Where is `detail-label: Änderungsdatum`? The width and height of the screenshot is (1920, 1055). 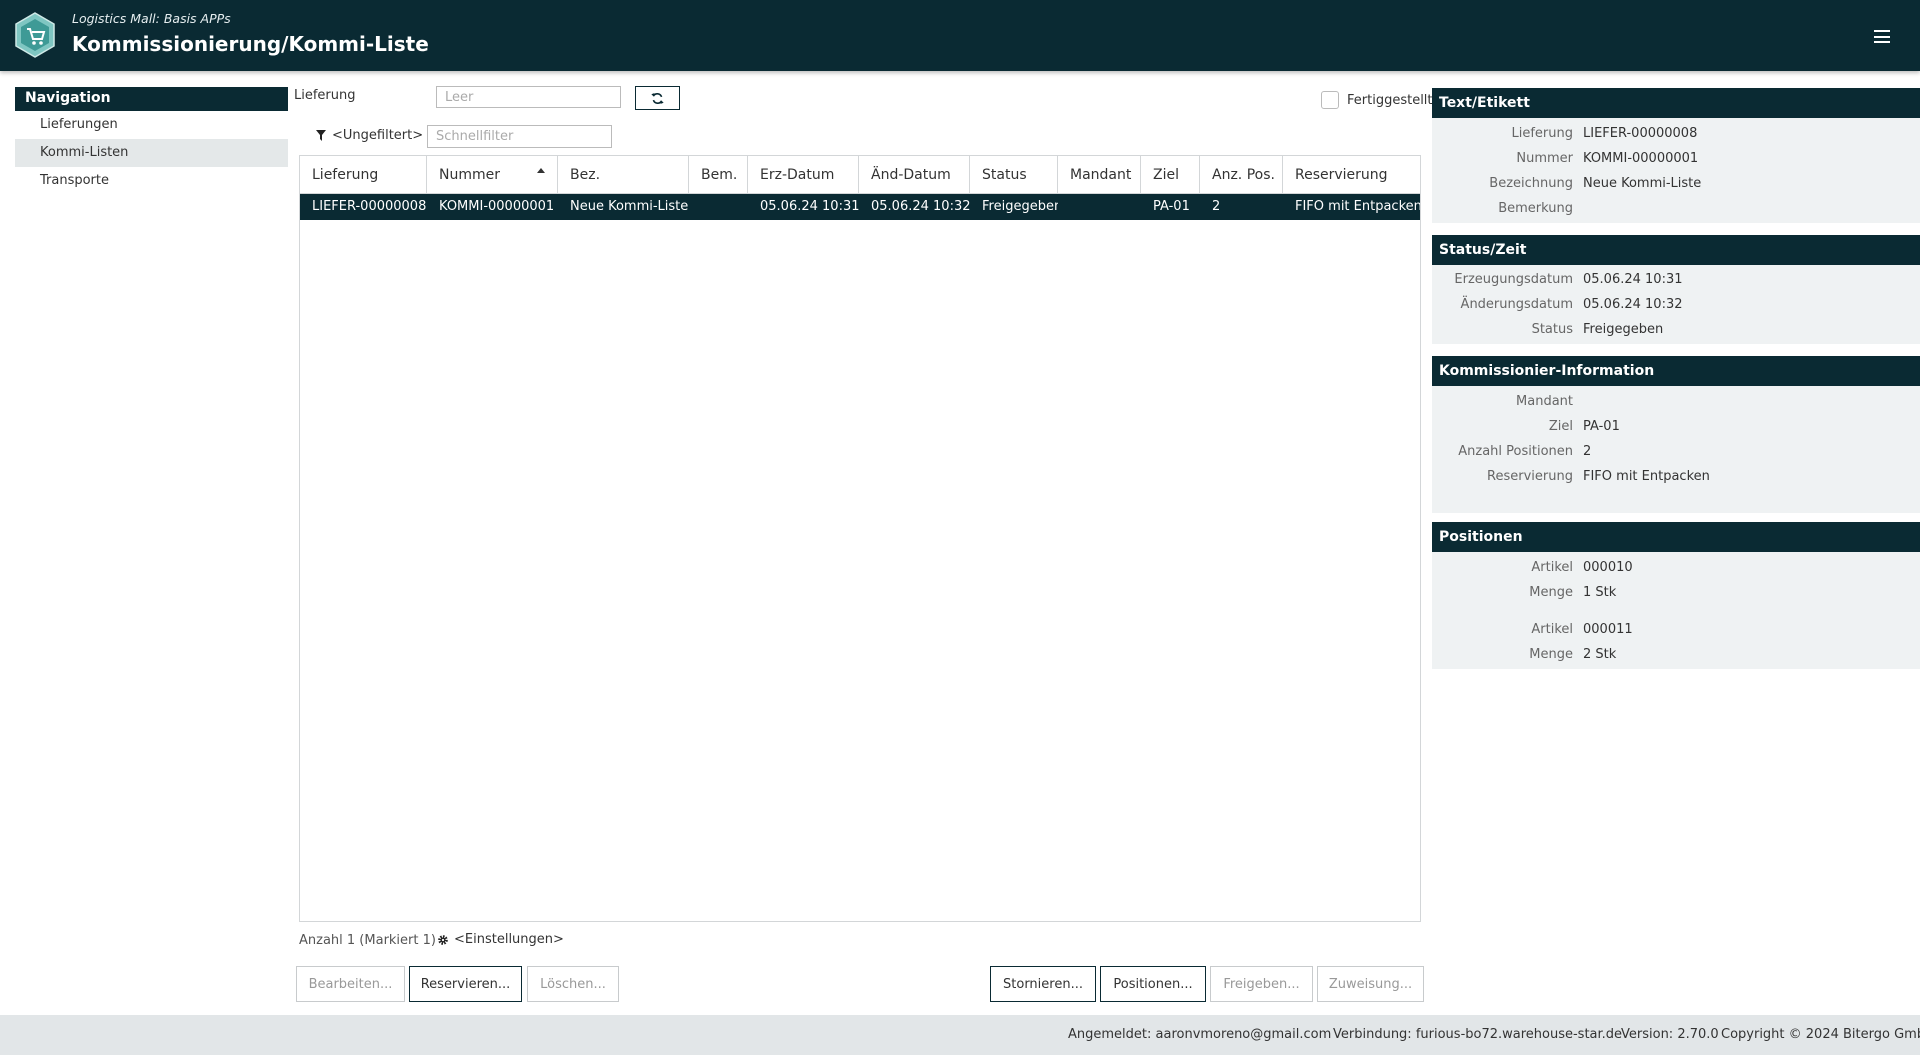 detail-label: Änderungsdatum is located at coordinates (1516, 304).